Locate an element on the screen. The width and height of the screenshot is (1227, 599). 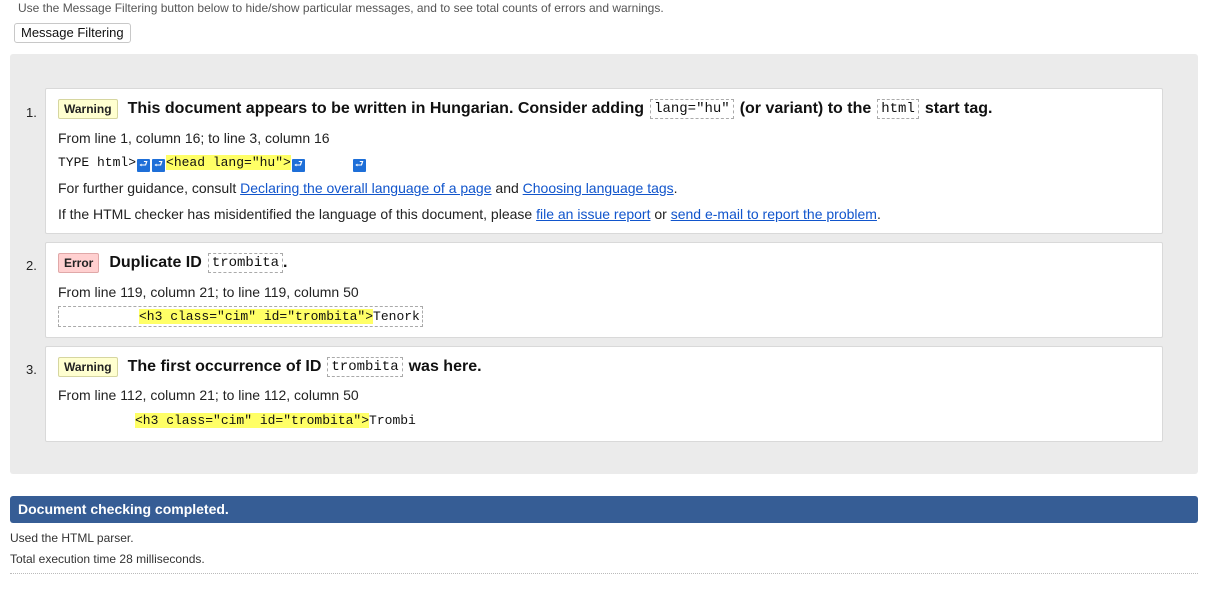
declaring-language-link: Declaring the overall language of a page is located at coordinates (365, 188).